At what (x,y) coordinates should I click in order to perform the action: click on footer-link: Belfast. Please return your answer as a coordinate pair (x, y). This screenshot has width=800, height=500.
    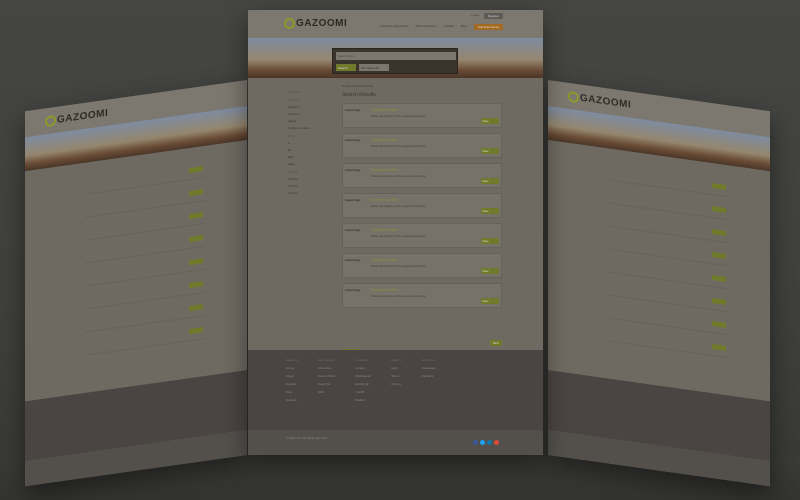
    Looking at the image, I should click on (364, 400).